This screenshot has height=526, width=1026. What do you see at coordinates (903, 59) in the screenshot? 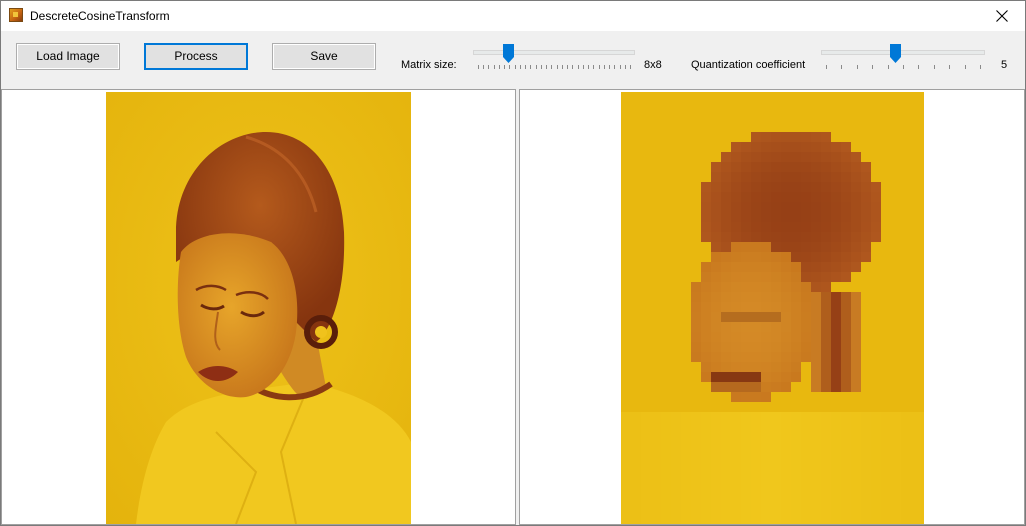
I see `quantization-slider` at bounding box center [903, 59].